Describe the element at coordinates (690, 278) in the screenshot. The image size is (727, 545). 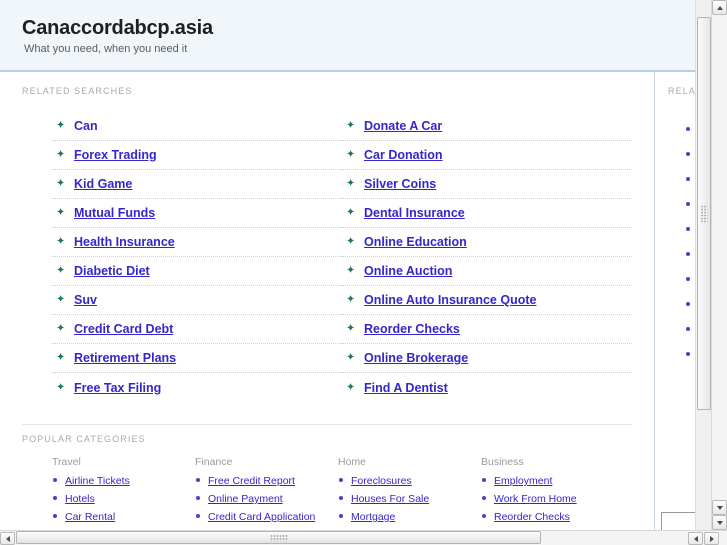
I see `sidebar-list-item: Mutual Funds` at that location.